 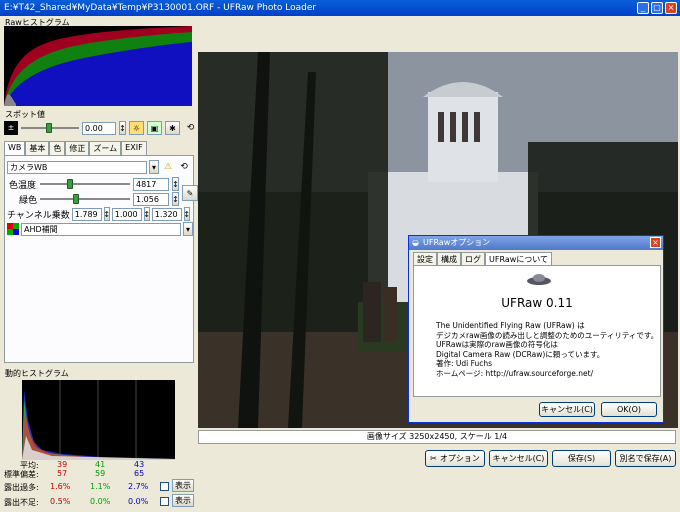 I want to click on tab-color: 色, so click(x=57, y=148).